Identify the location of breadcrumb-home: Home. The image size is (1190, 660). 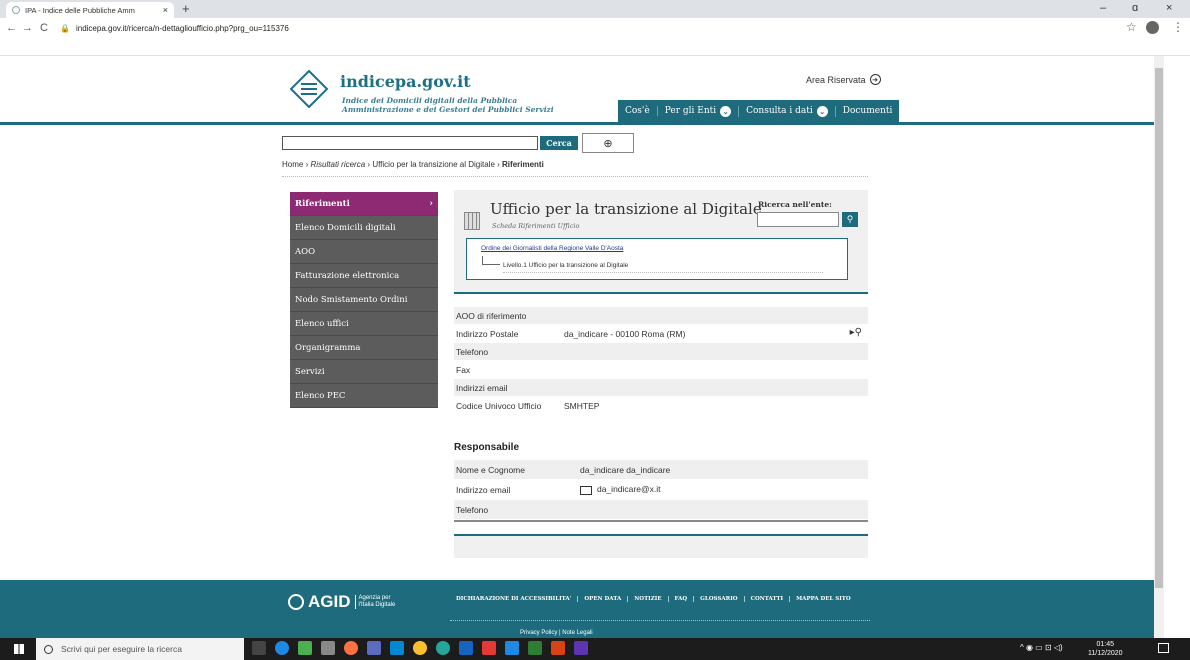
(292, 164).